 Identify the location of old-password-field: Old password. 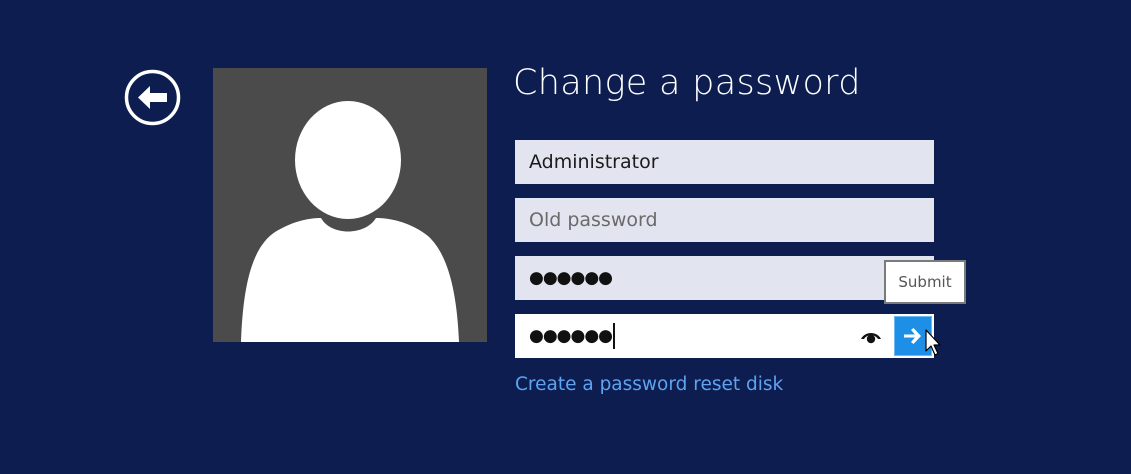
(724, 220).